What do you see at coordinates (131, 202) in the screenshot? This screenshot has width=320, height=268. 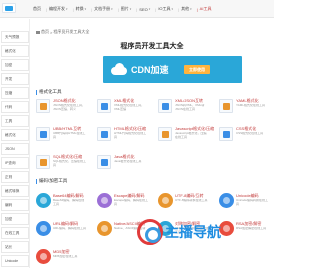 I see `tool-description: Escape编码、解码在线工具` at bounding box center [131, 202].